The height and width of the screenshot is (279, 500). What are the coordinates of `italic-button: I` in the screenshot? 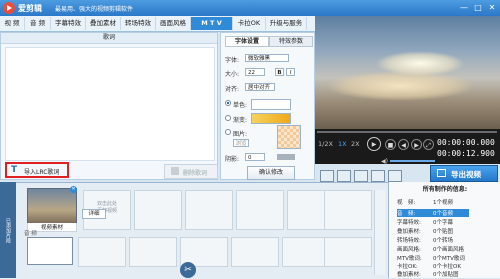 It's located at (290, 72).